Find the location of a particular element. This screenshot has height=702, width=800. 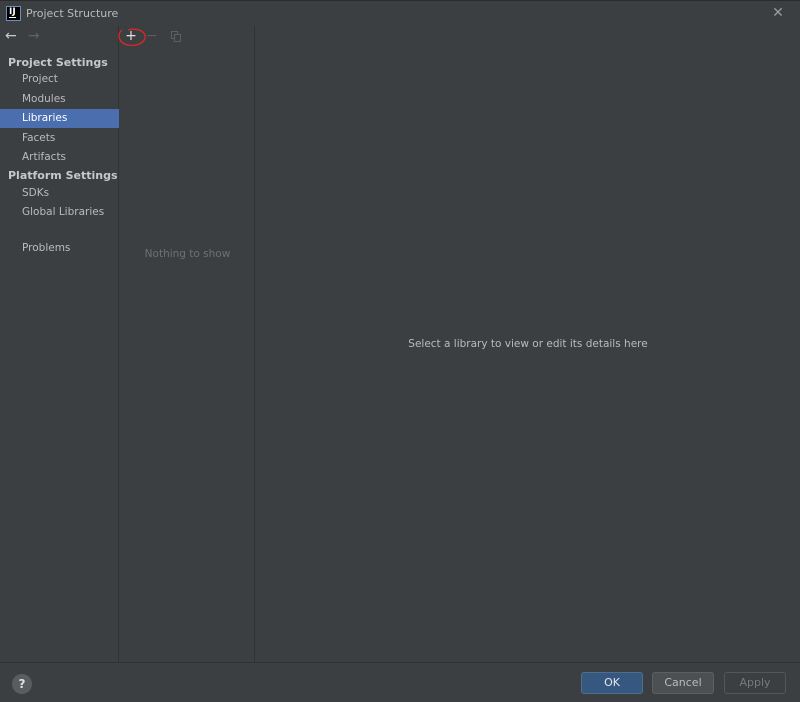

sidebar-item-facets: Facets is located at coordinates (59, 138).